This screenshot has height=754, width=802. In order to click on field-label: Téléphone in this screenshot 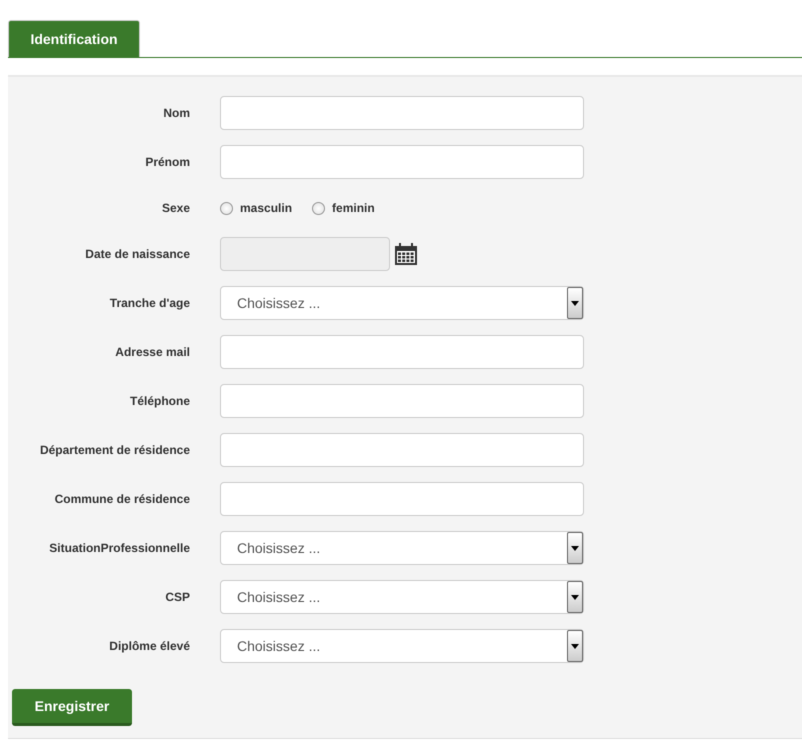, I will do `click(159, 401)`.